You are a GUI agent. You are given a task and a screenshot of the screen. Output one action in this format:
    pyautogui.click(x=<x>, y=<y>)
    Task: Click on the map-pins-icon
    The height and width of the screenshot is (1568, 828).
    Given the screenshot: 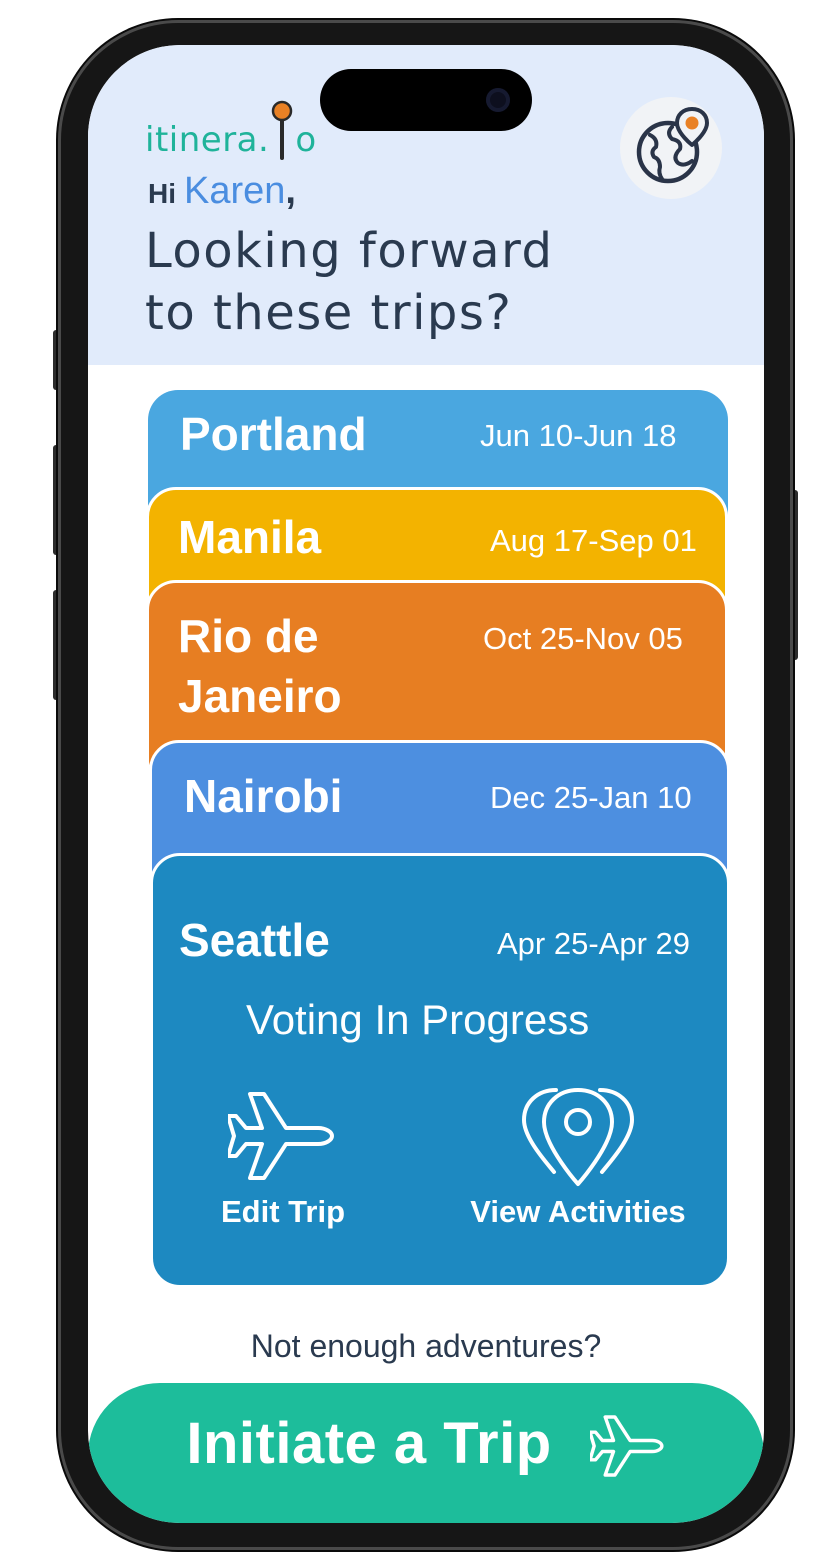 What is the action you would take?
    pyautogui.click(x=578, y=1137)
    